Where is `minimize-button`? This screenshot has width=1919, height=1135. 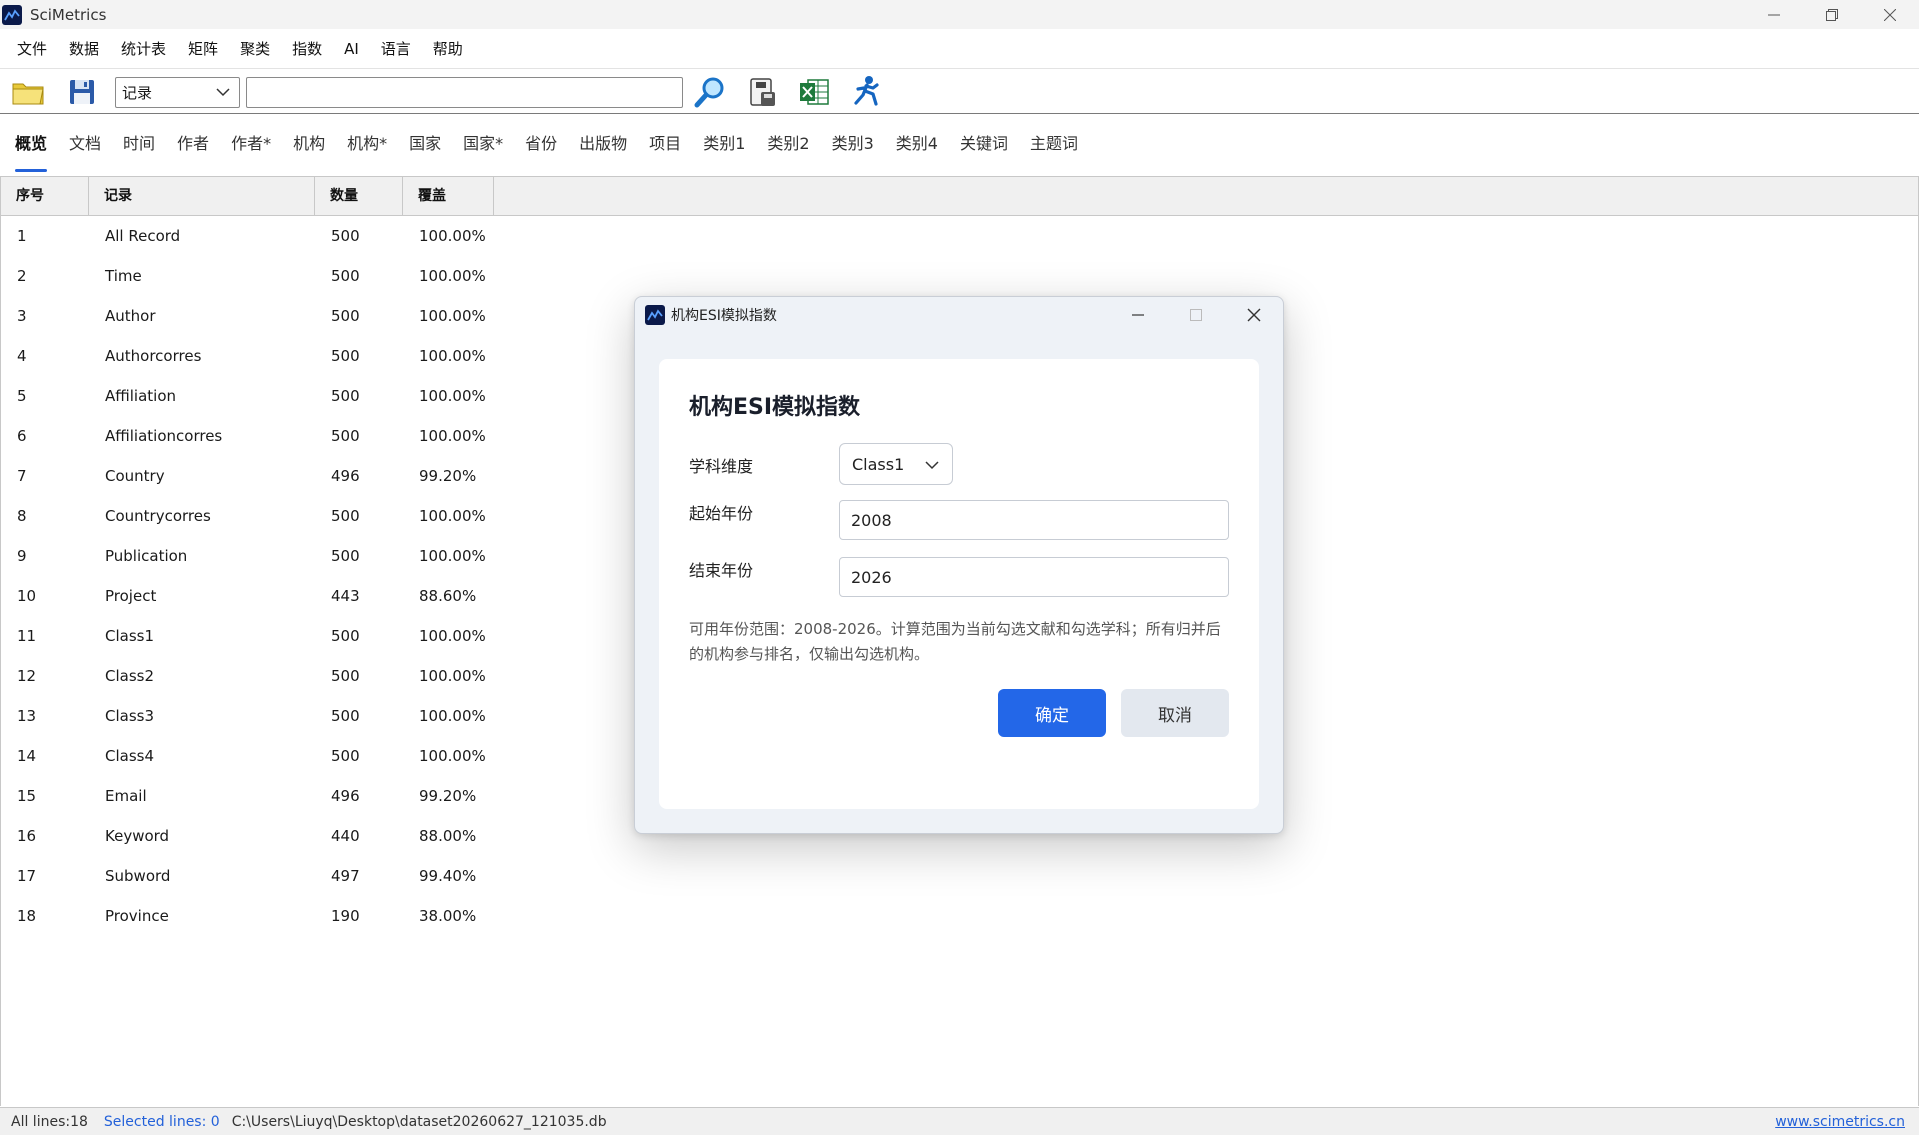 minimize-button is located at coordinates (1774, 14).